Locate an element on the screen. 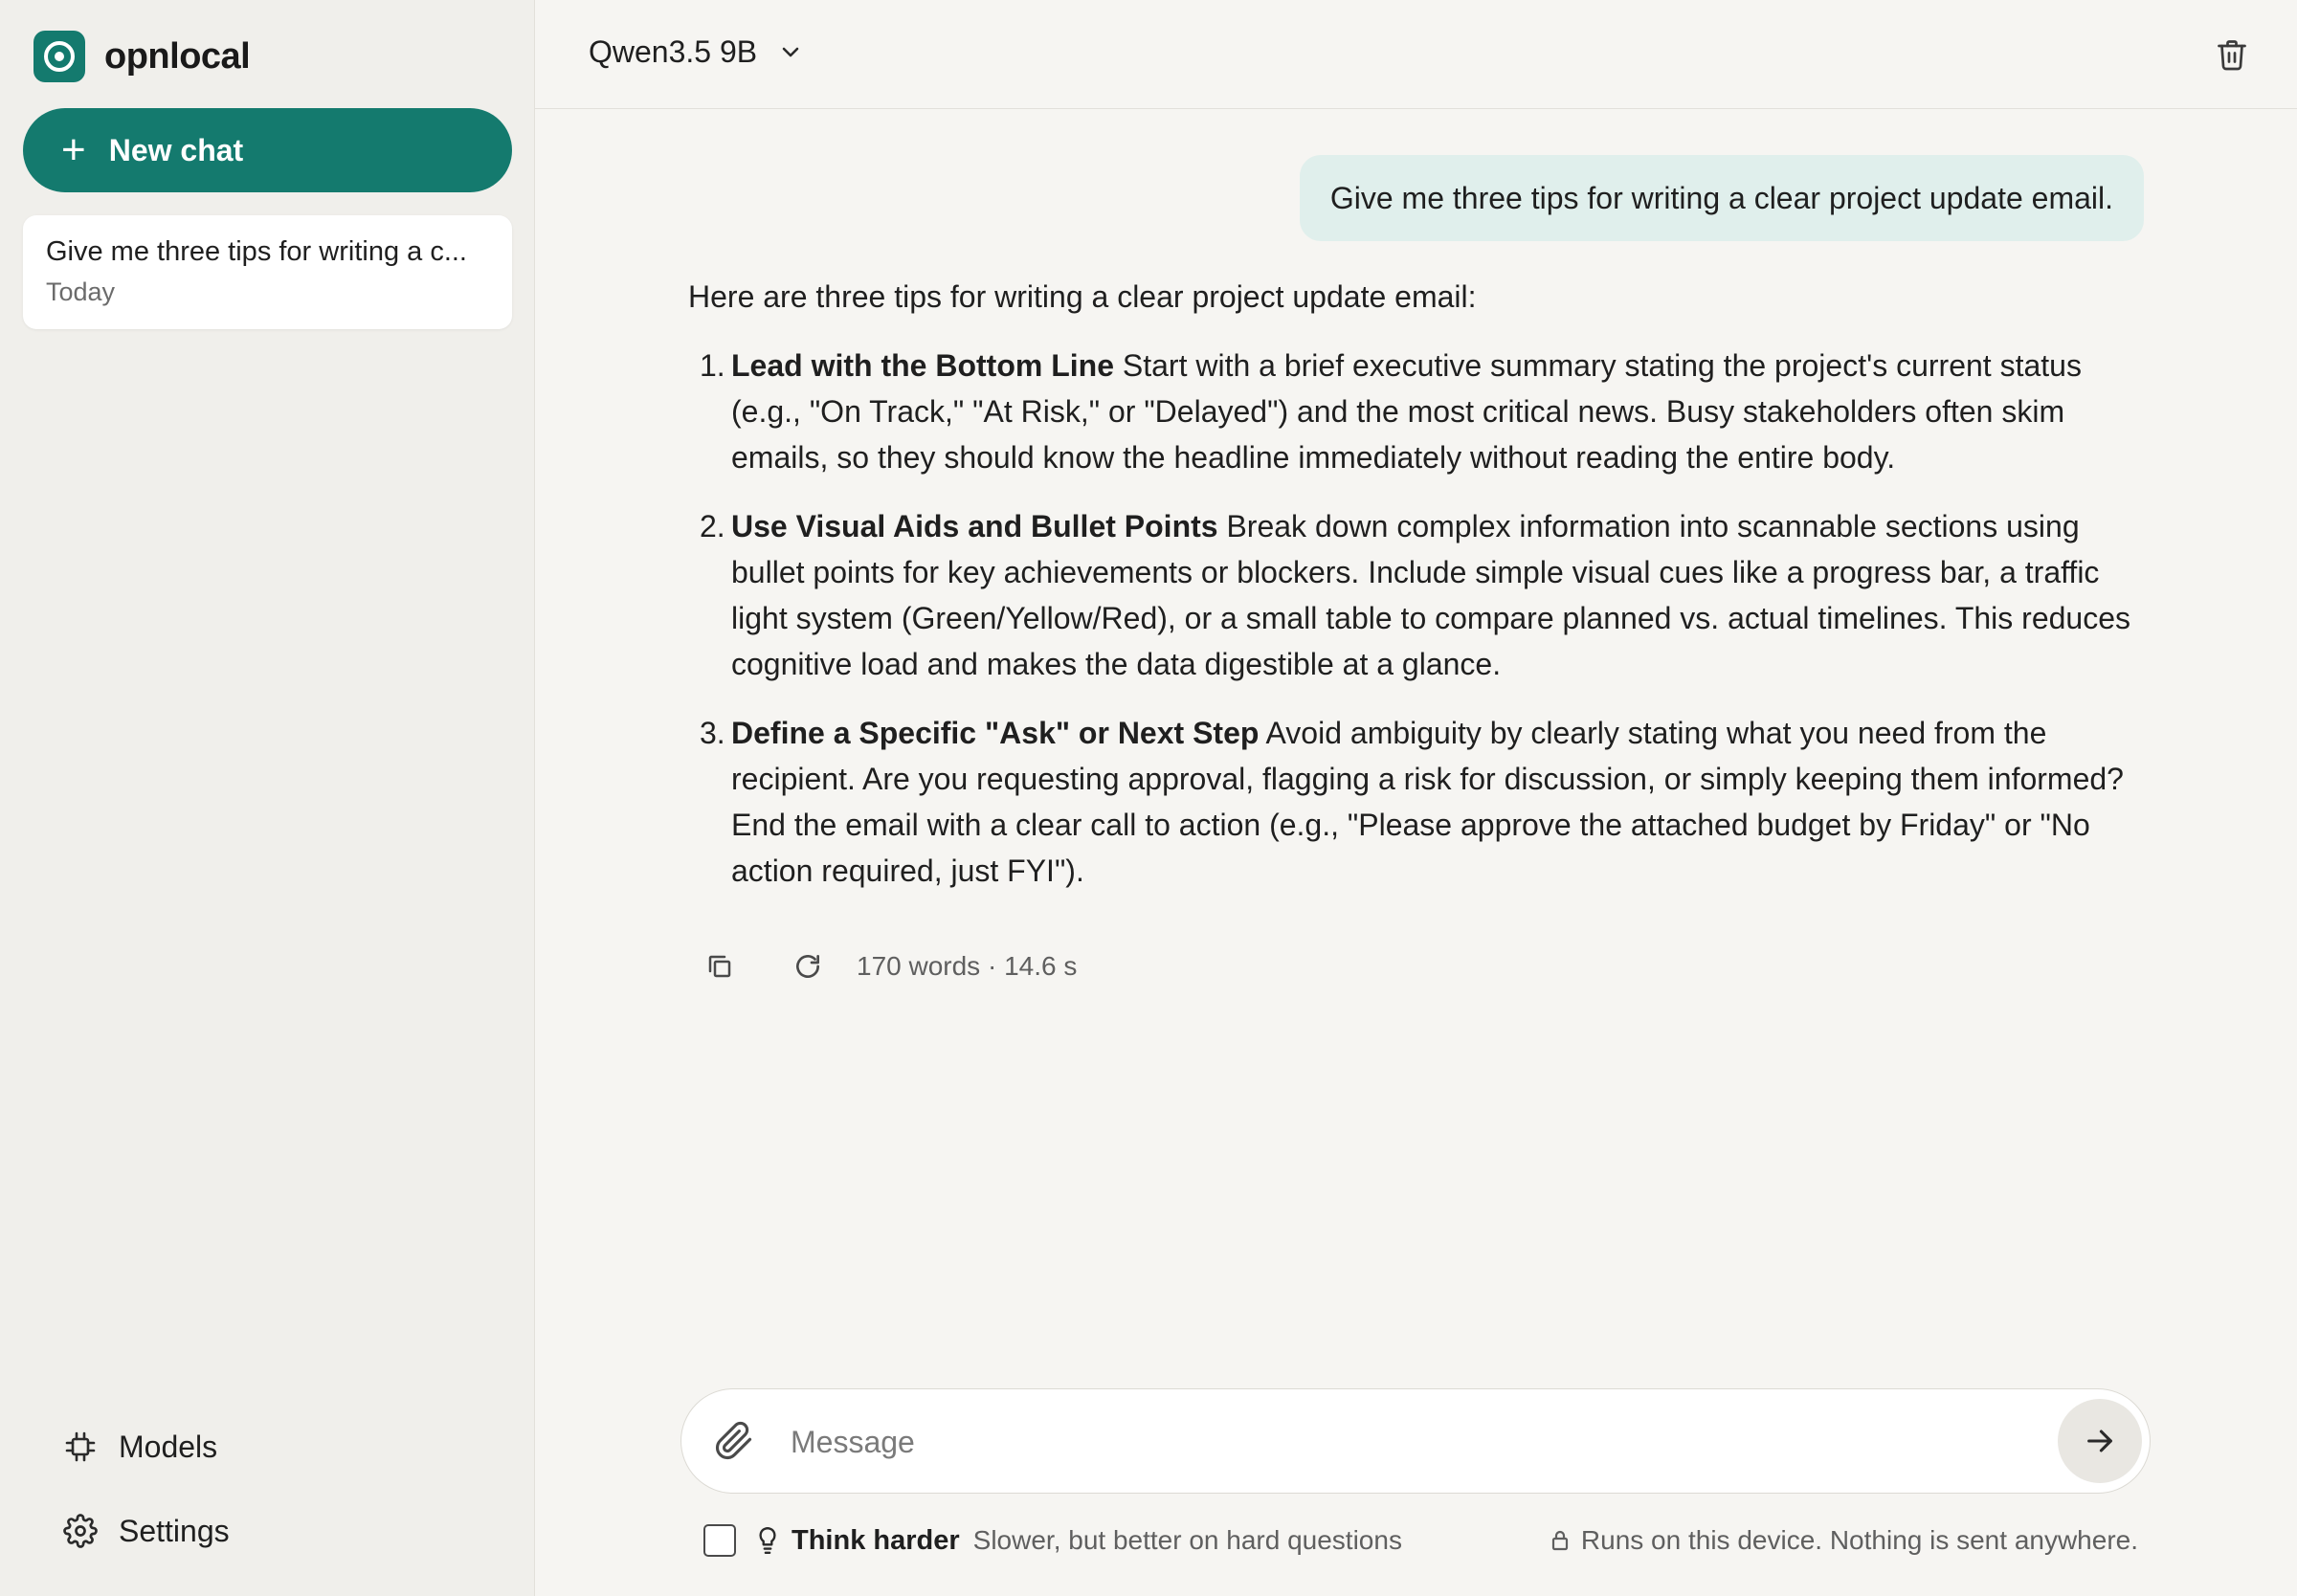 This screenshot has height=1596, width=2297. think-harder-label: Think harder is located at coordinates (876, 1540).